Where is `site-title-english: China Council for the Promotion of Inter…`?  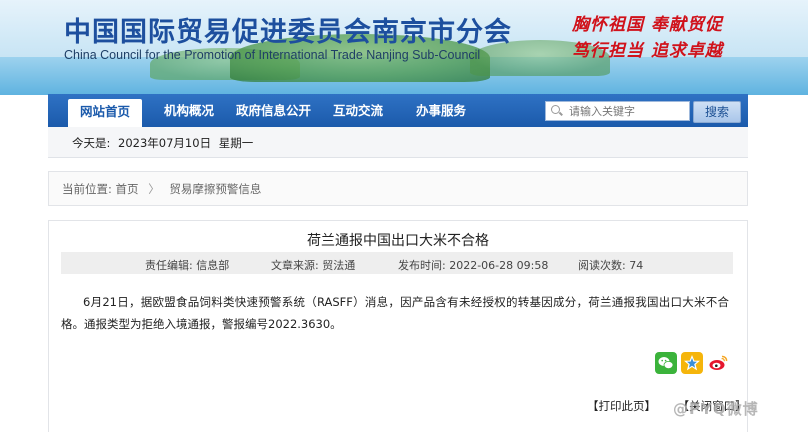 site-title-english: China Council for the Promotion of Inter… is located at coordinates (272, 55).